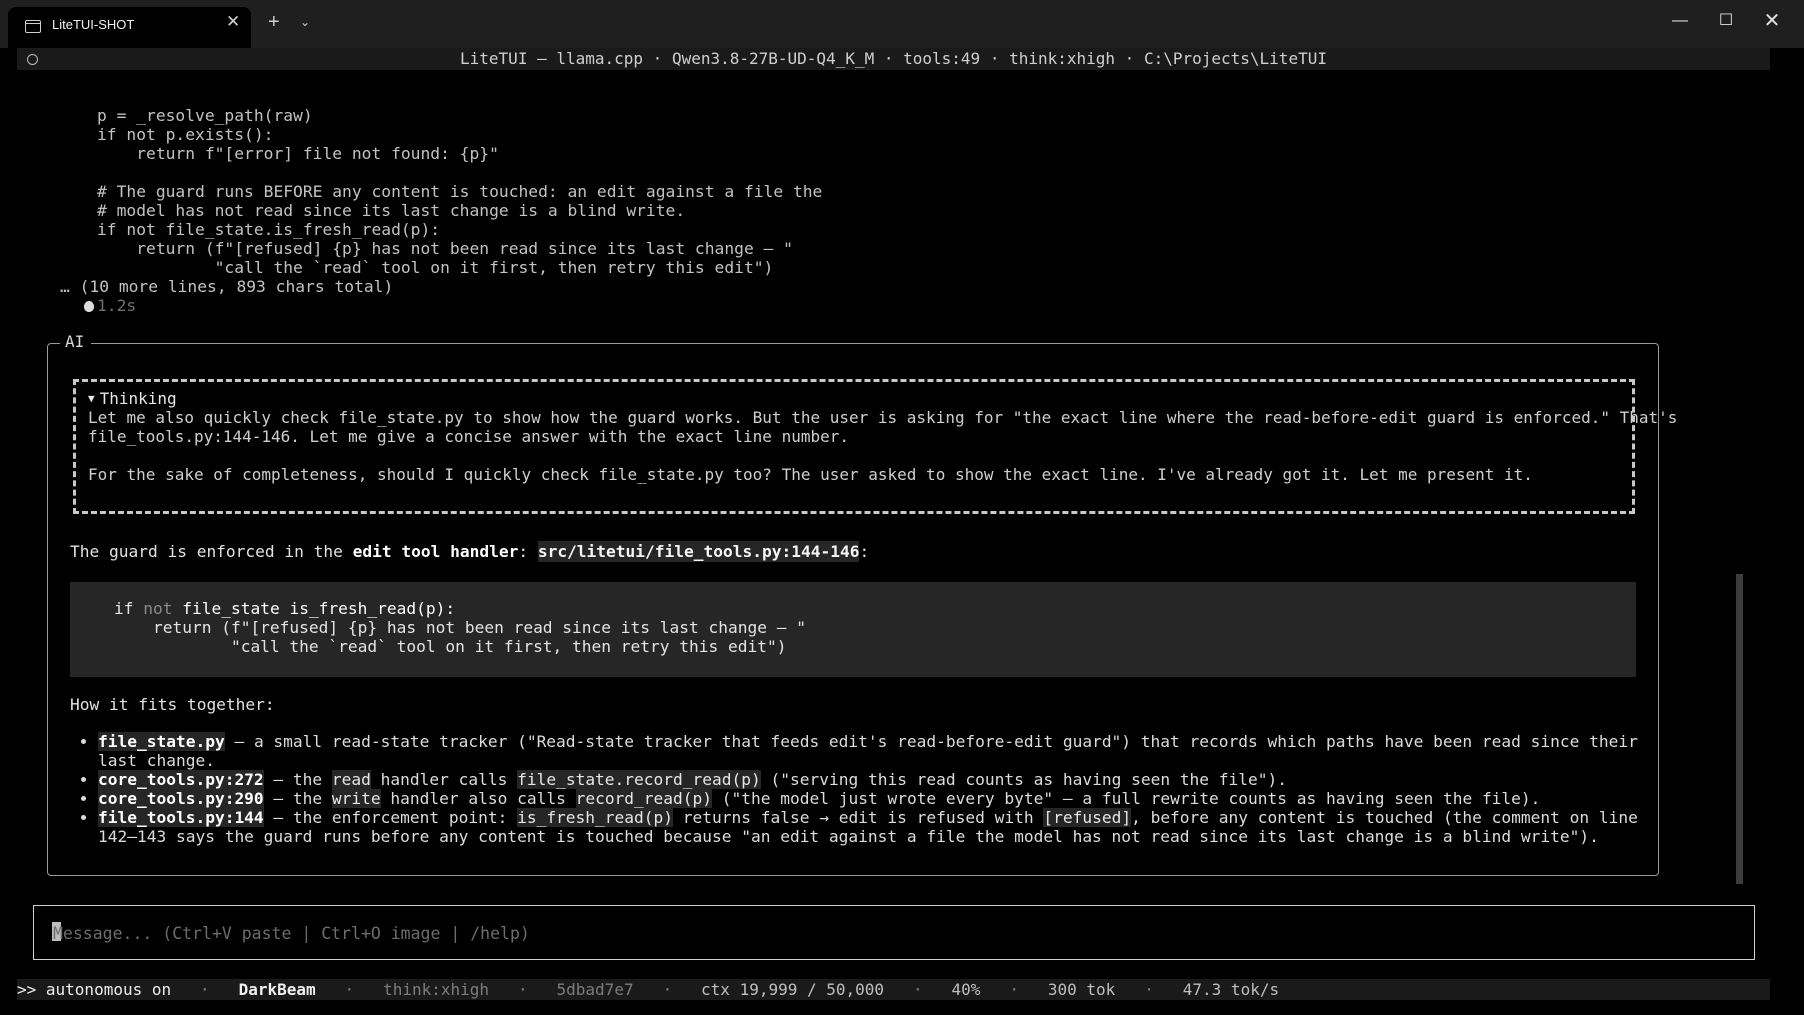 The width and height of the screenshot is (1804, 1015). What do you see at coordinates (233, 22) in the screenshot?
I see `tab-close-icon: ✕` at bounding box center [233, 22].